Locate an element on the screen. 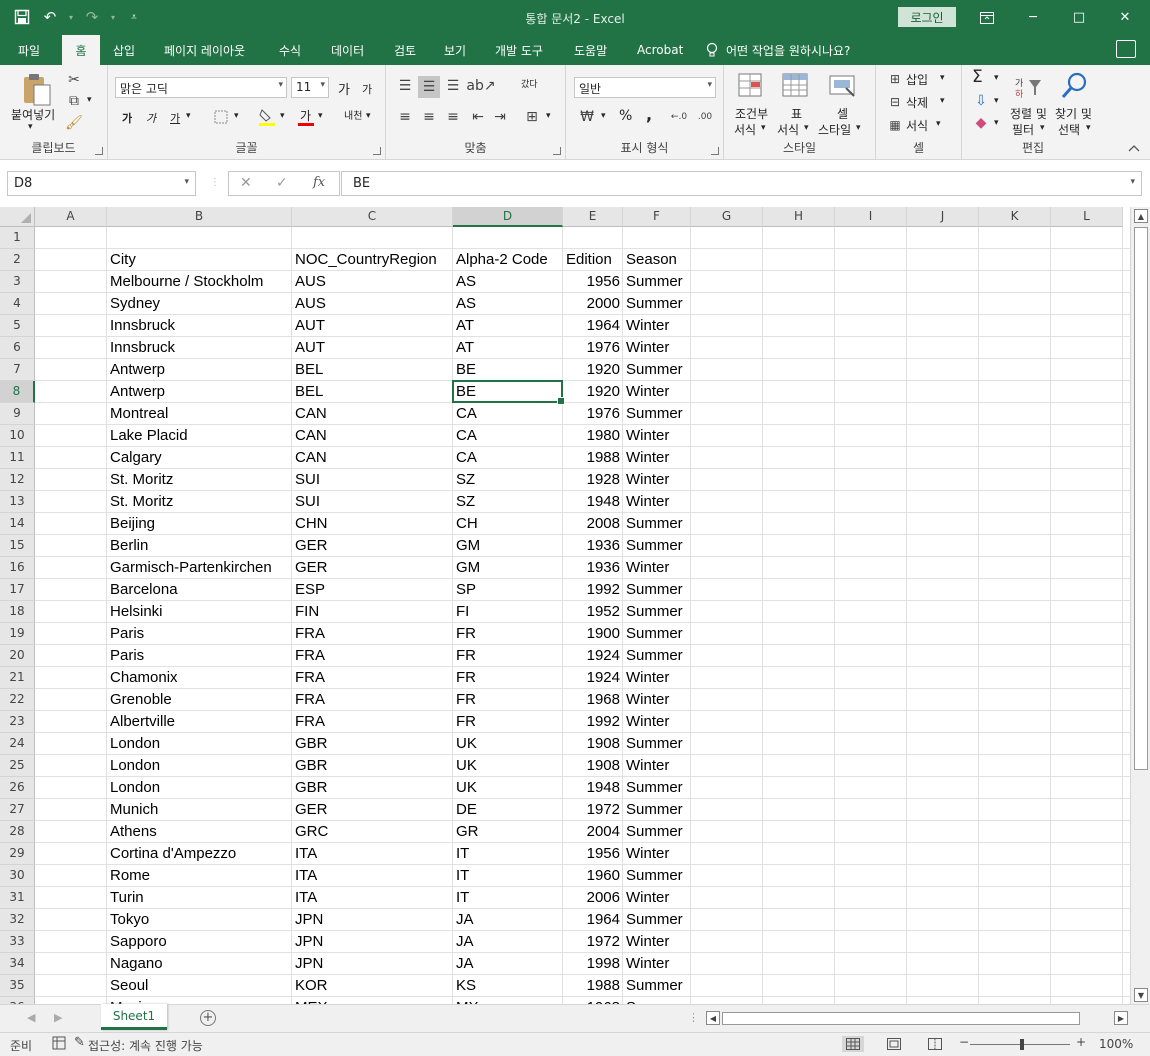 The height and width of the screenshot is (1056, 1150). bold-button: 가 is located at coordinates (127, 118).